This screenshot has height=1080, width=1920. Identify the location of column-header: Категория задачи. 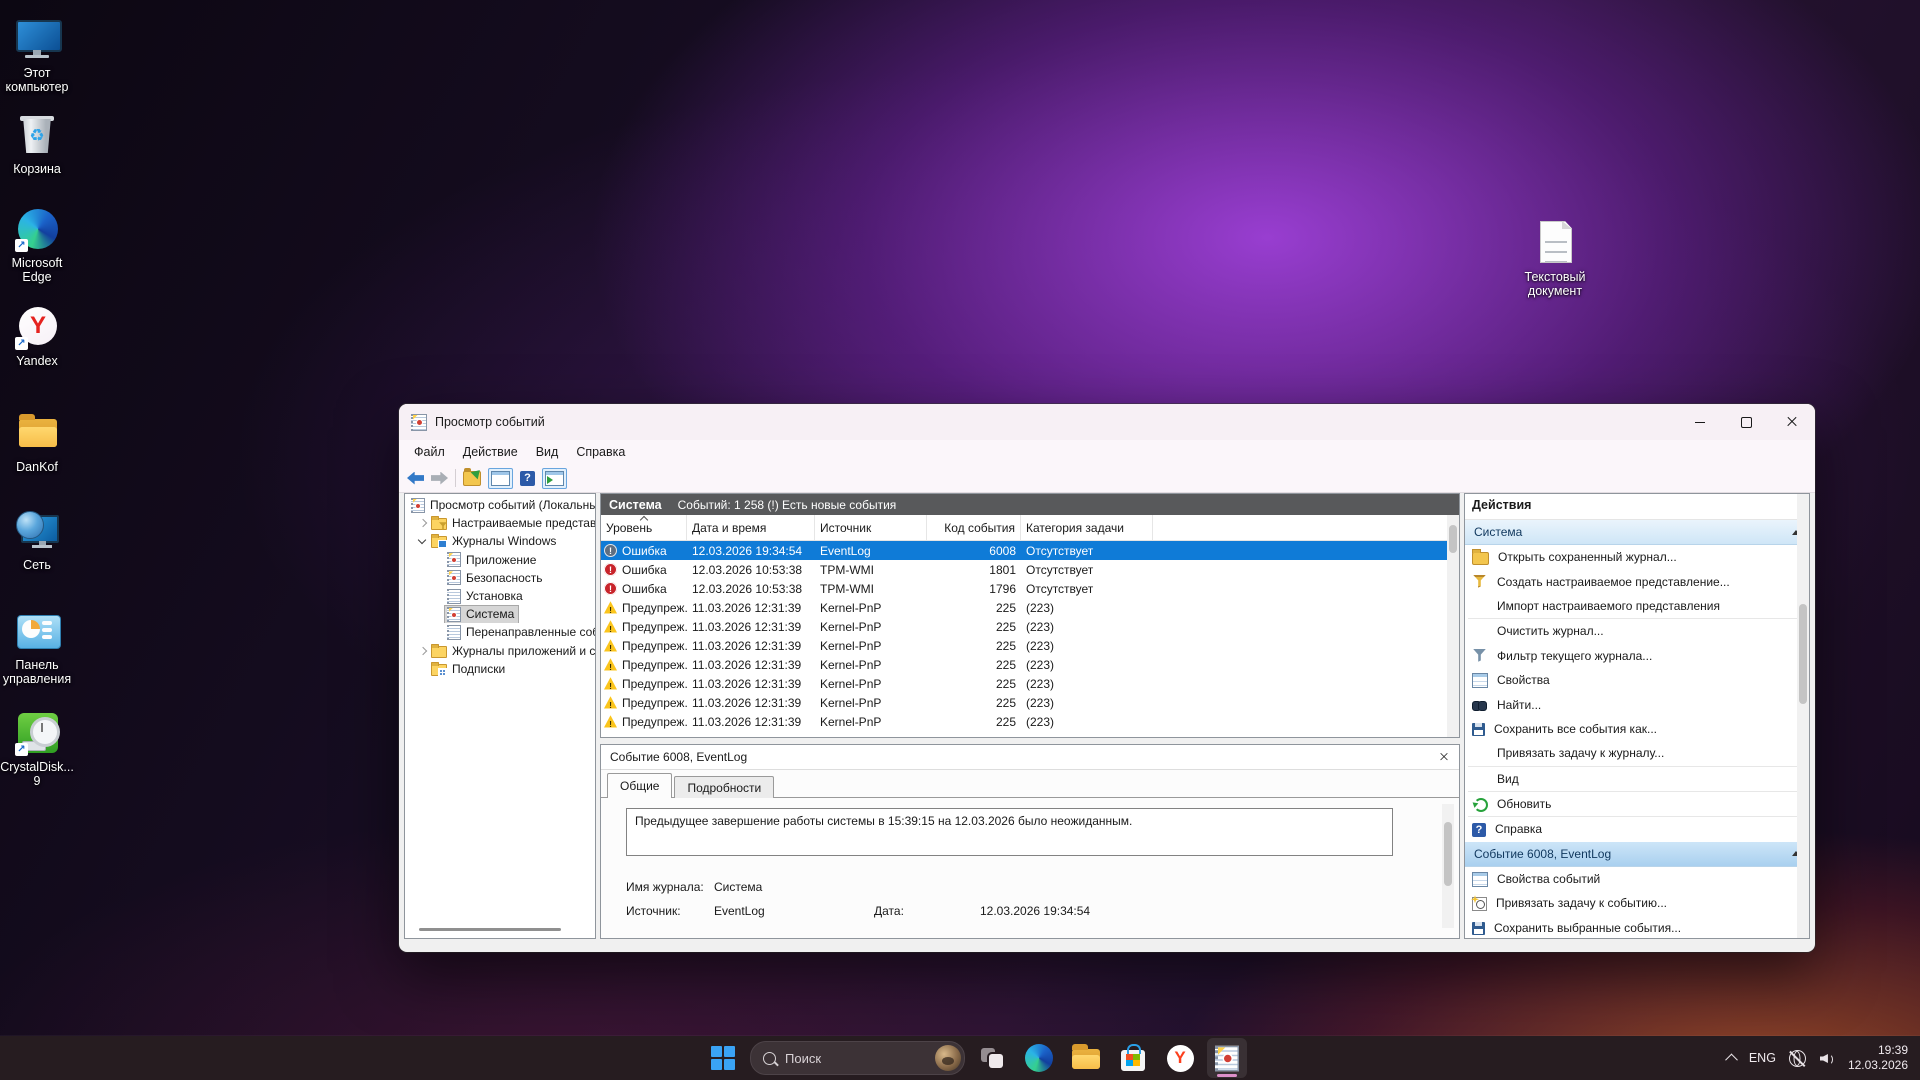
(1087, 527).